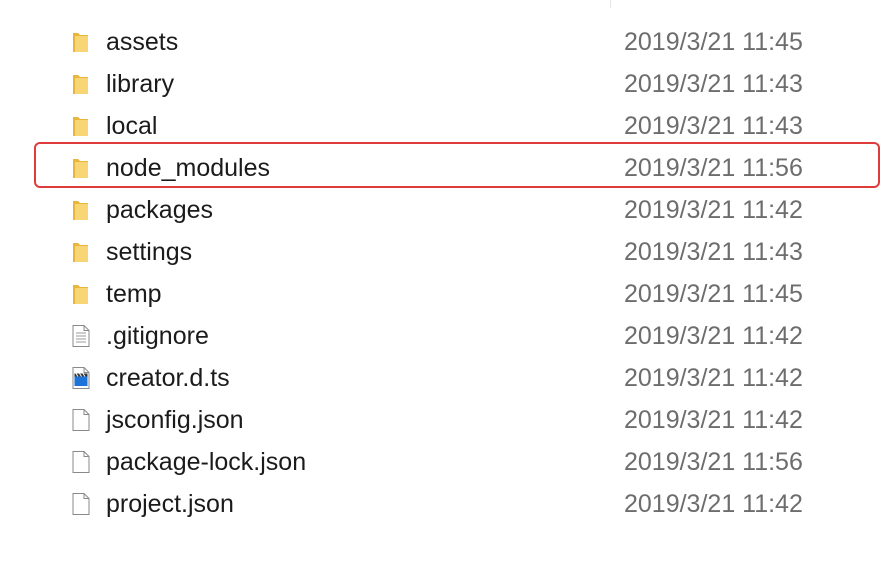 The image size is (892, 571). I want to click on column-divider, so click(610, 4).